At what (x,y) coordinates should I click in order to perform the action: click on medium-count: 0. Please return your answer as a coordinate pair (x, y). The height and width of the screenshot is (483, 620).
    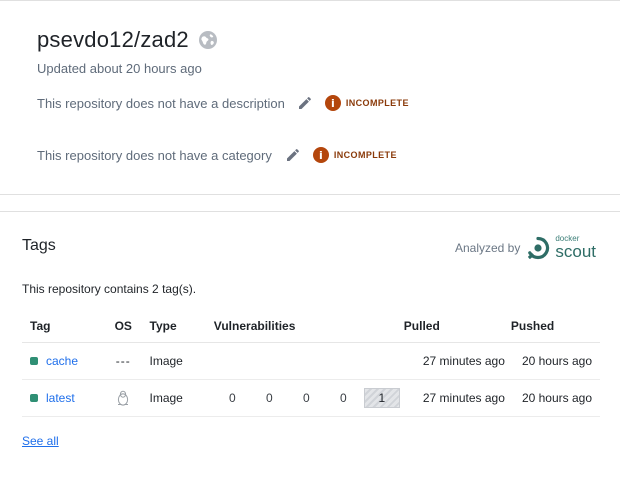
    Looking at the image, I should click on (306, 398).